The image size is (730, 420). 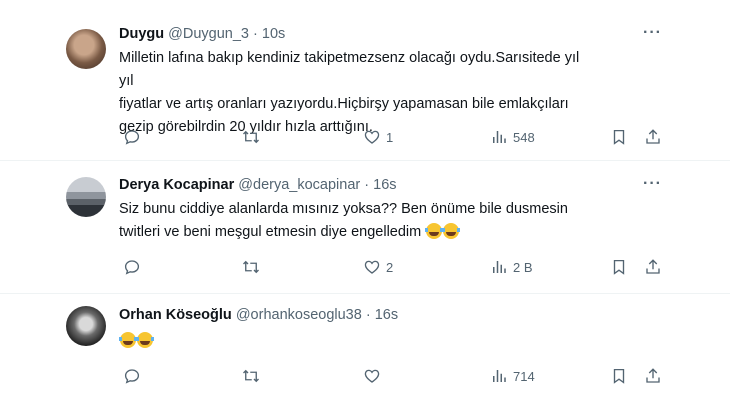 What do you see at coordinates (512, 137) in the screenshot?
I see `views-button: 548` at bounding box center [512, 137].